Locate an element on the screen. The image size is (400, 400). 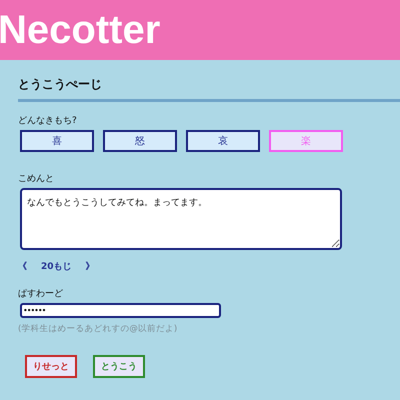
comment-label: こめんと is located at coordinates (36, 179).